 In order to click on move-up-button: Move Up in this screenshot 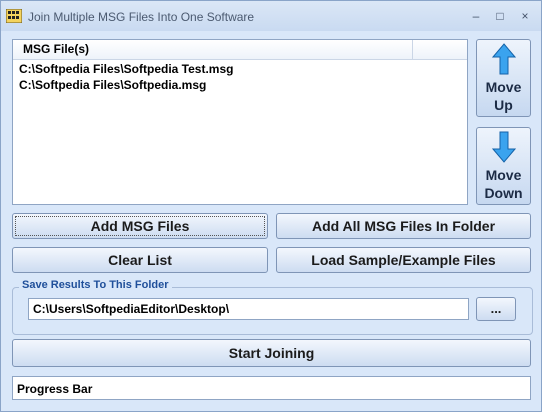, I will do `click(503, 78)`.